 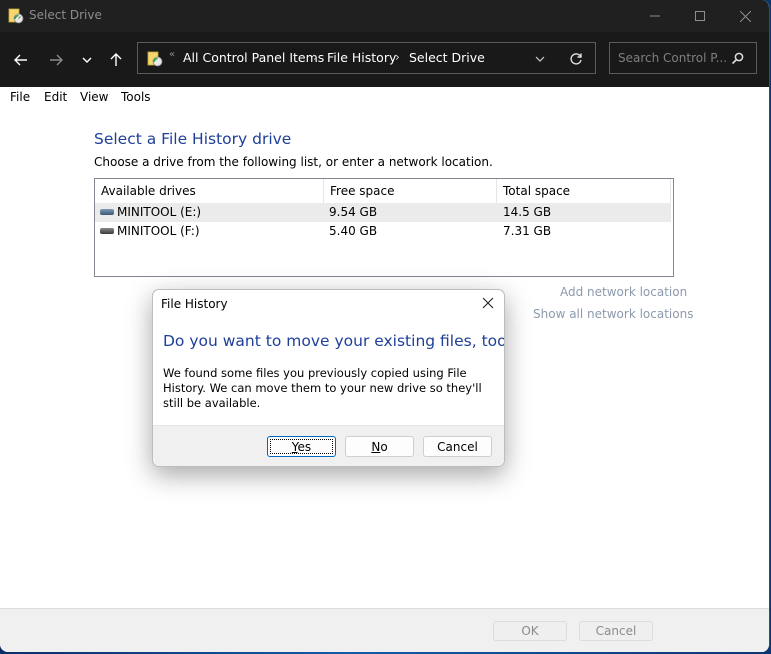 What do you see at coordinates (447, 57) in the screenshot?
I see `breadcrumb-select-drive: Select Drive` at bounding box center [447, 57].